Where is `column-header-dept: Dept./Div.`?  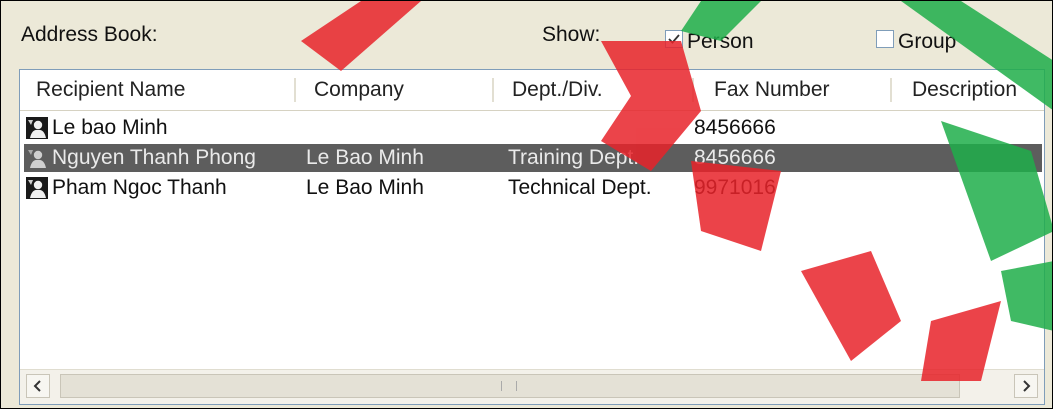 column-header-dept: Dept./Div. is located at coordinates (557, 90).